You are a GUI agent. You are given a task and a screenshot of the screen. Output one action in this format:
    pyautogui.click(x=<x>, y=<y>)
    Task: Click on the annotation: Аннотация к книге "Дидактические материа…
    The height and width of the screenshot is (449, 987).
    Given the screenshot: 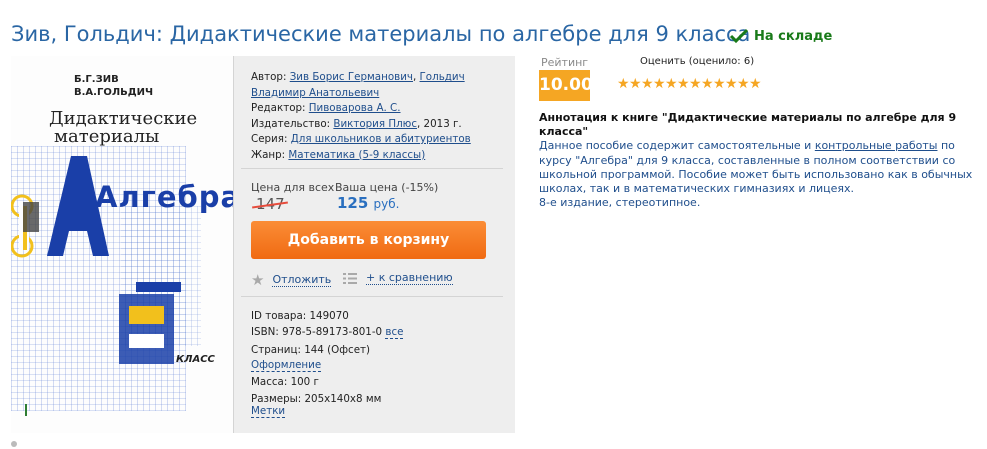 What is the action you would take?
    pyautogui.click(x=763, y=160)
    